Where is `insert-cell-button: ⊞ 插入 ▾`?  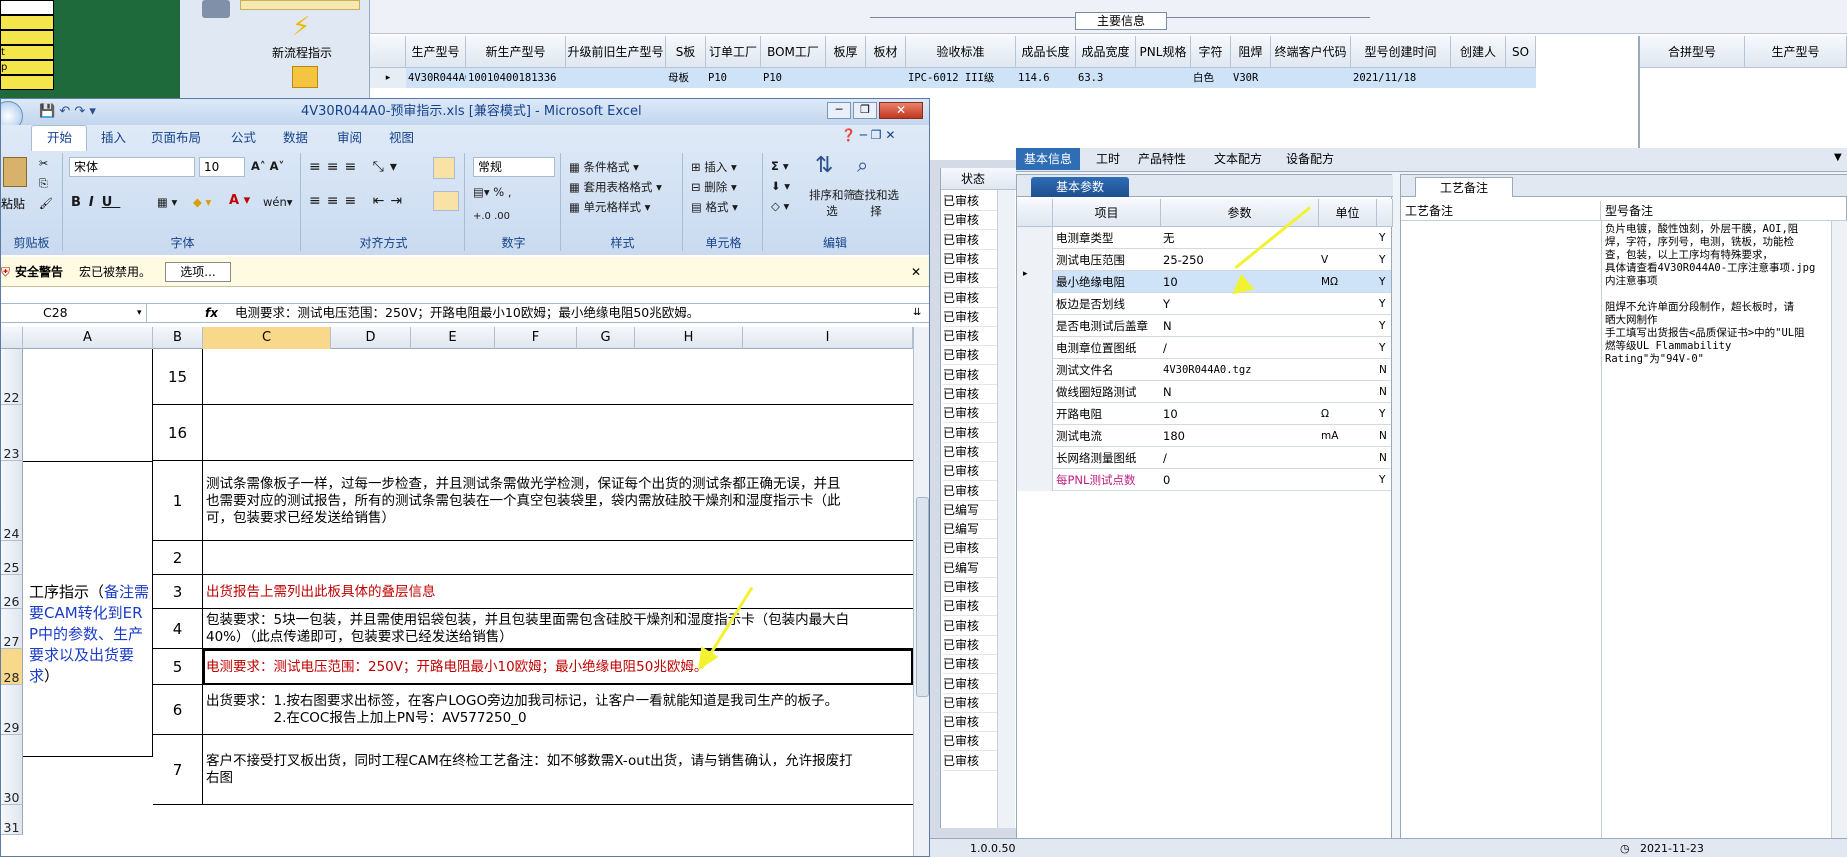 insert-cell-button: ⊞ 插入 ▾ is located at coordinates (714, 167).